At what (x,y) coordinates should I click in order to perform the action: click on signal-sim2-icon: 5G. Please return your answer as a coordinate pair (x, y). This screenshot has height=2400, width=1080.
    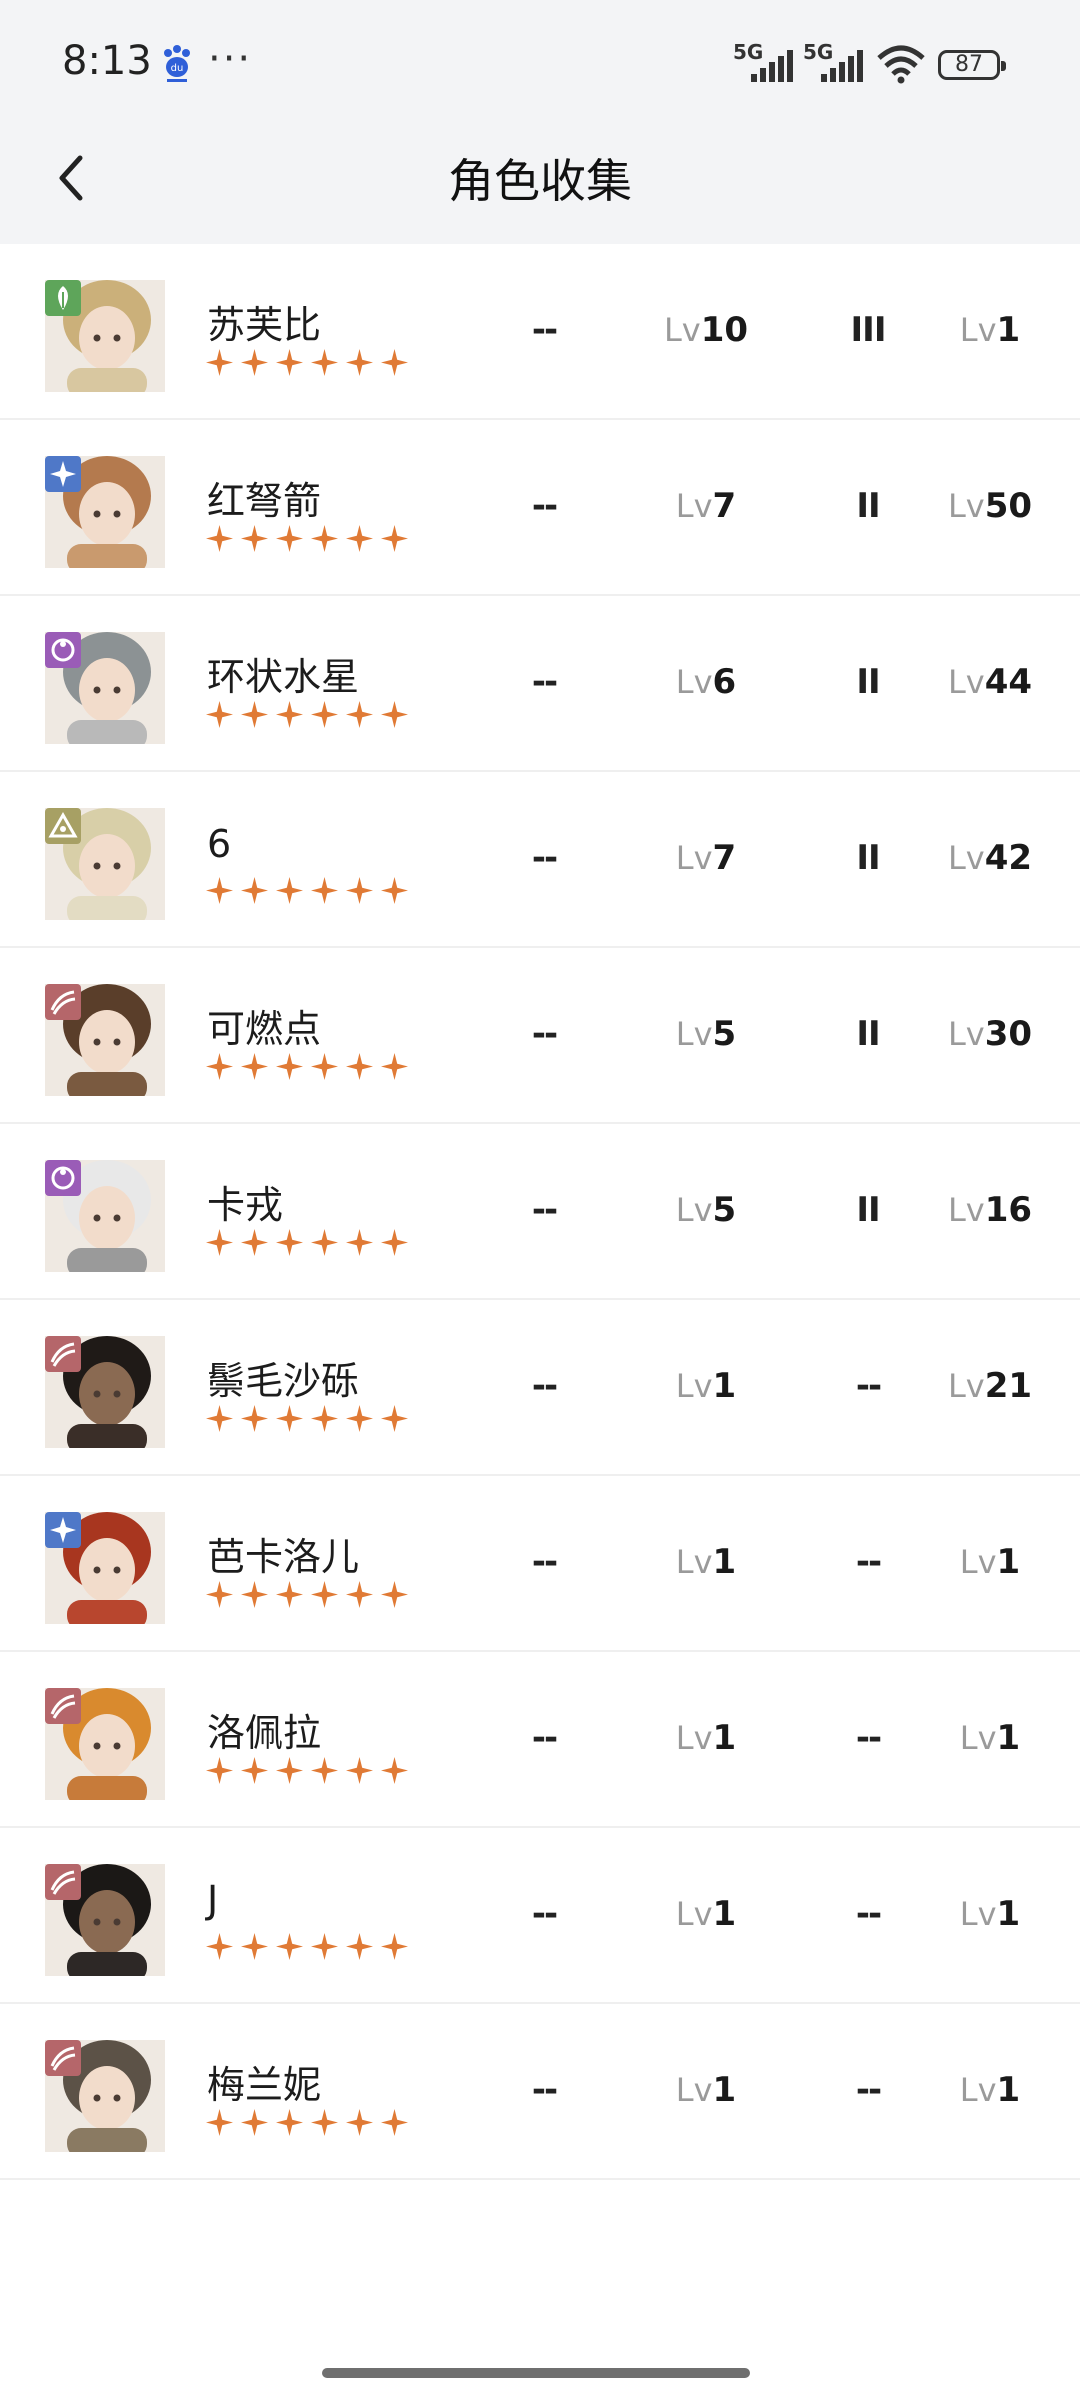
    Looking at the image, I should click on (835, 62).